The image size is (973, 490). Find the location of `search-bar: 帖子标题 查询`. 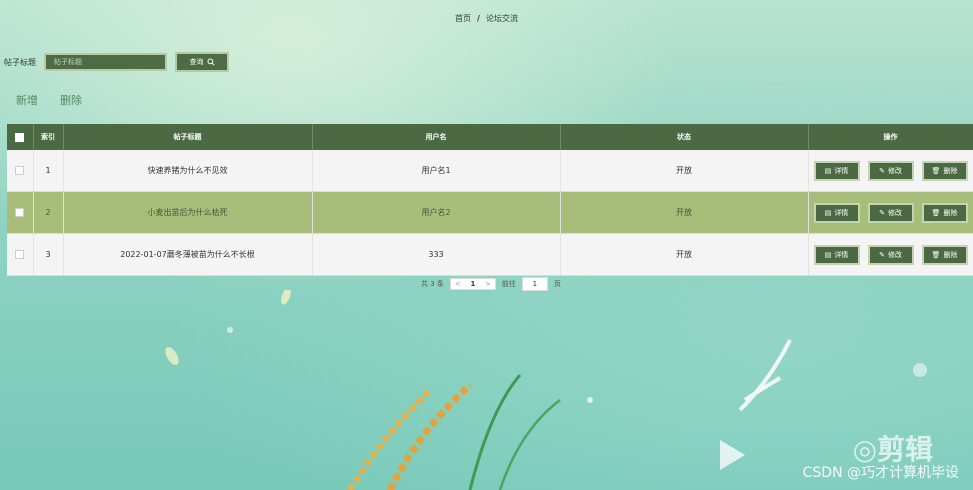

search-bar: 帖子标题 查询 is located at coordinates (116, 62).